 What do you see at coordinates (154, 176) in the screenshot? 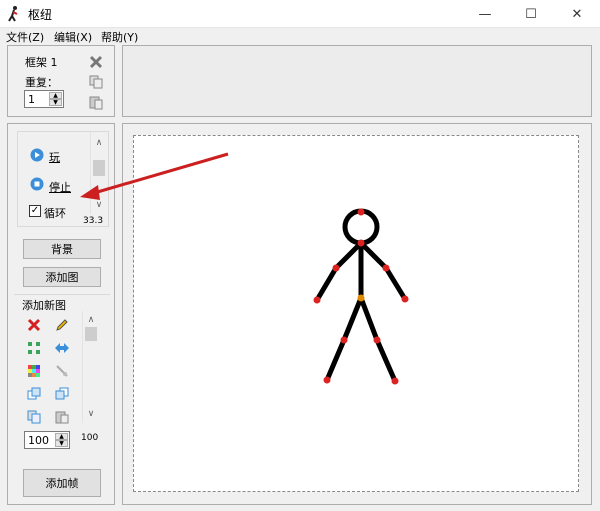
I see `annotation-arrow` at bounding box center [154, 176].